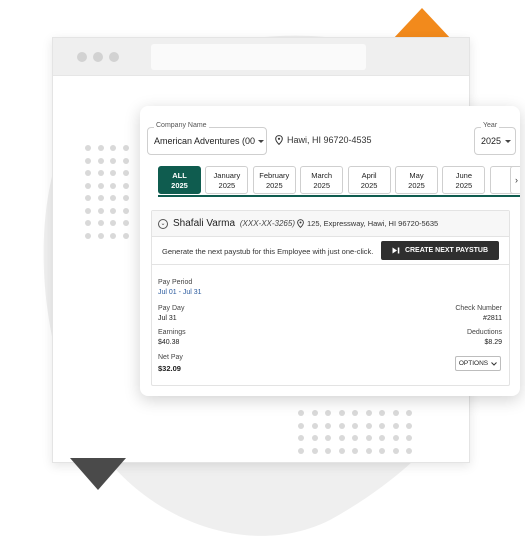 This screenshot has width=525, height=550. What do you see at coordinates (258, 57) in the screenshot?
I see `address-bar` at bounding box center [258, 57].